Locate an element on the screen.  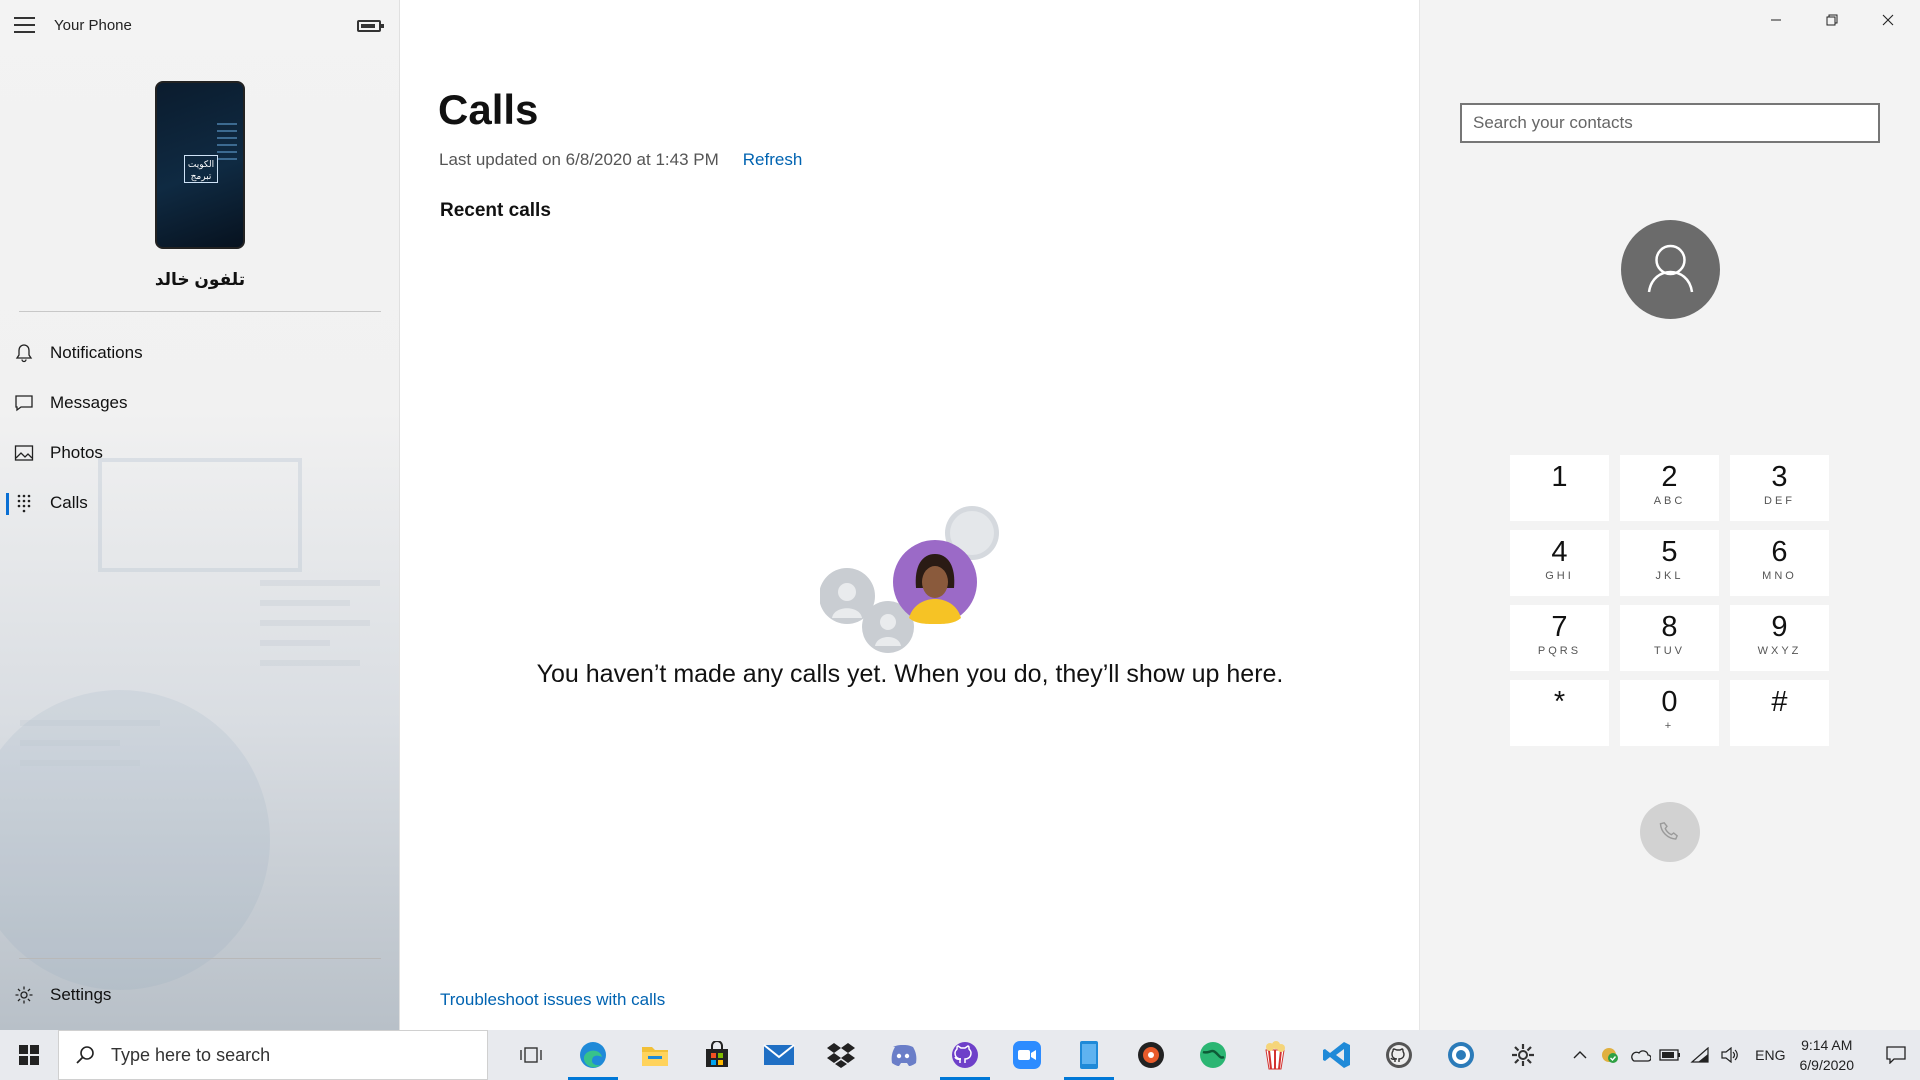
key-9: 9 WXYZ is located at coordinates (1779, 638).